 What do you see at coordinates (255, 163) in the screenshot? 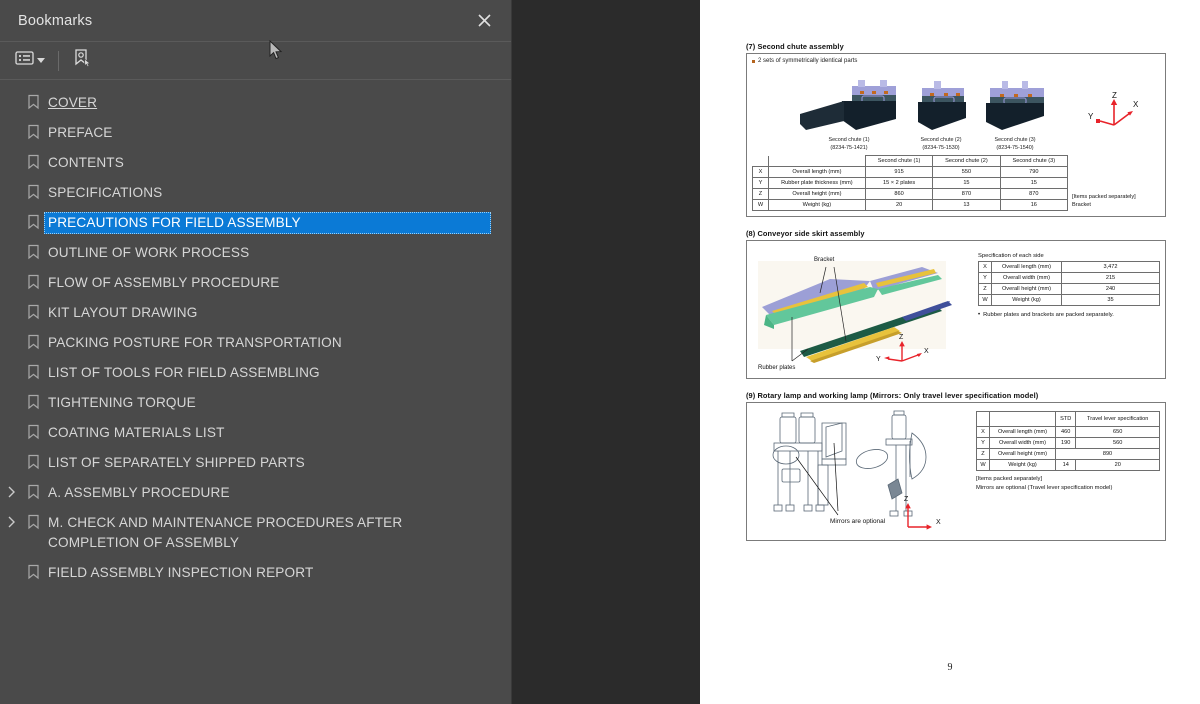
I see `bookmark-item-contents: CONTENTS` at bounding box center [255, 163].